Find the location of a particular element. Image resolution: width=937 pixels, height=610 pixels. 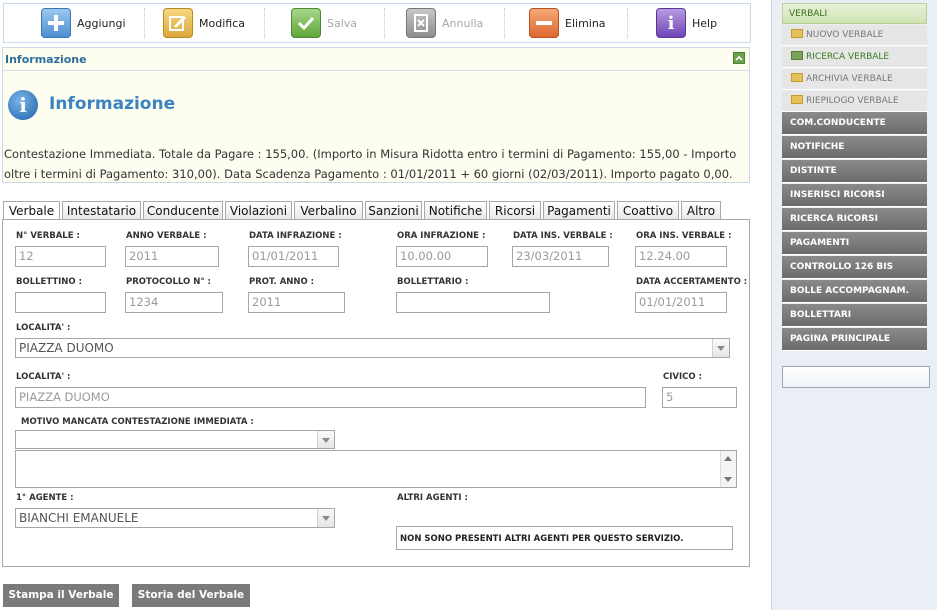

info-panel-header-title: Informazione is located at coordinates (46, 59).